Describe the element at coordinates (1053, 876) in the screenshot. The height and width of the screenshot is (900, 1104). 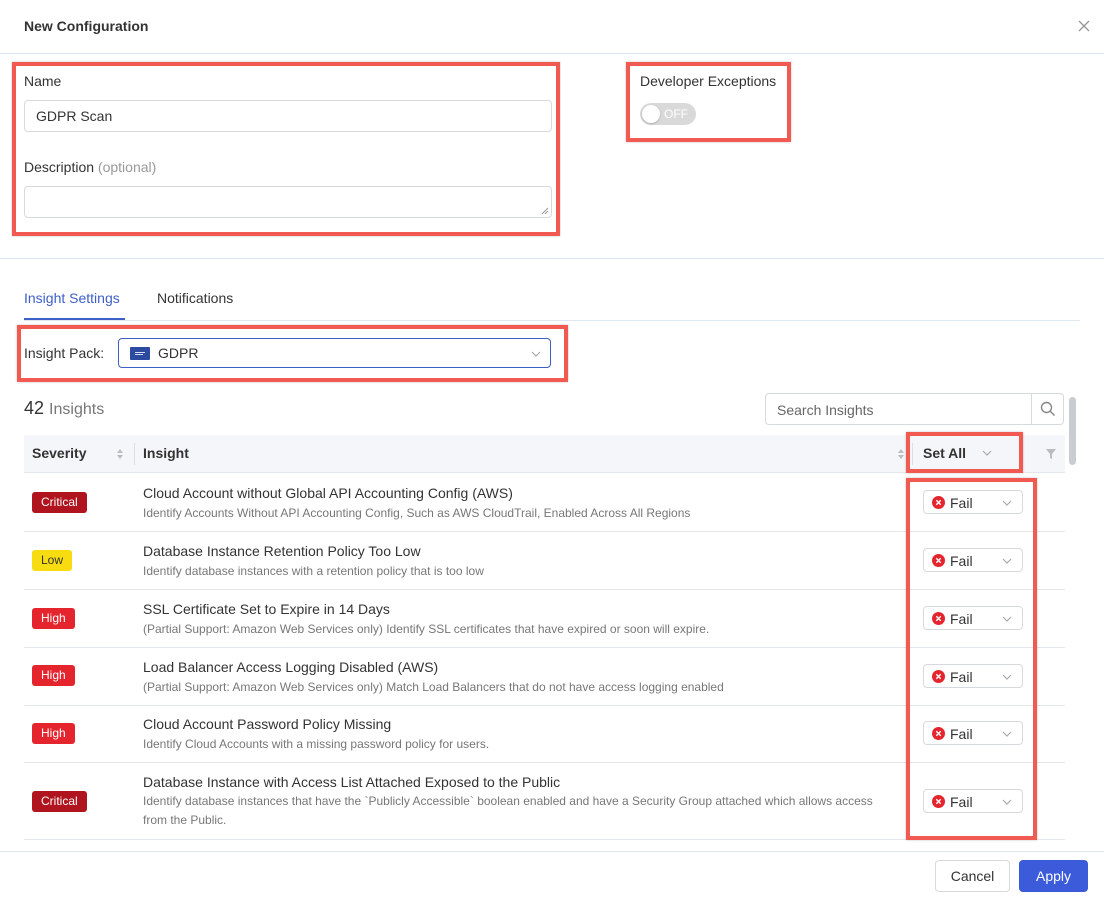
I see `apply-button: Apply` at that location.